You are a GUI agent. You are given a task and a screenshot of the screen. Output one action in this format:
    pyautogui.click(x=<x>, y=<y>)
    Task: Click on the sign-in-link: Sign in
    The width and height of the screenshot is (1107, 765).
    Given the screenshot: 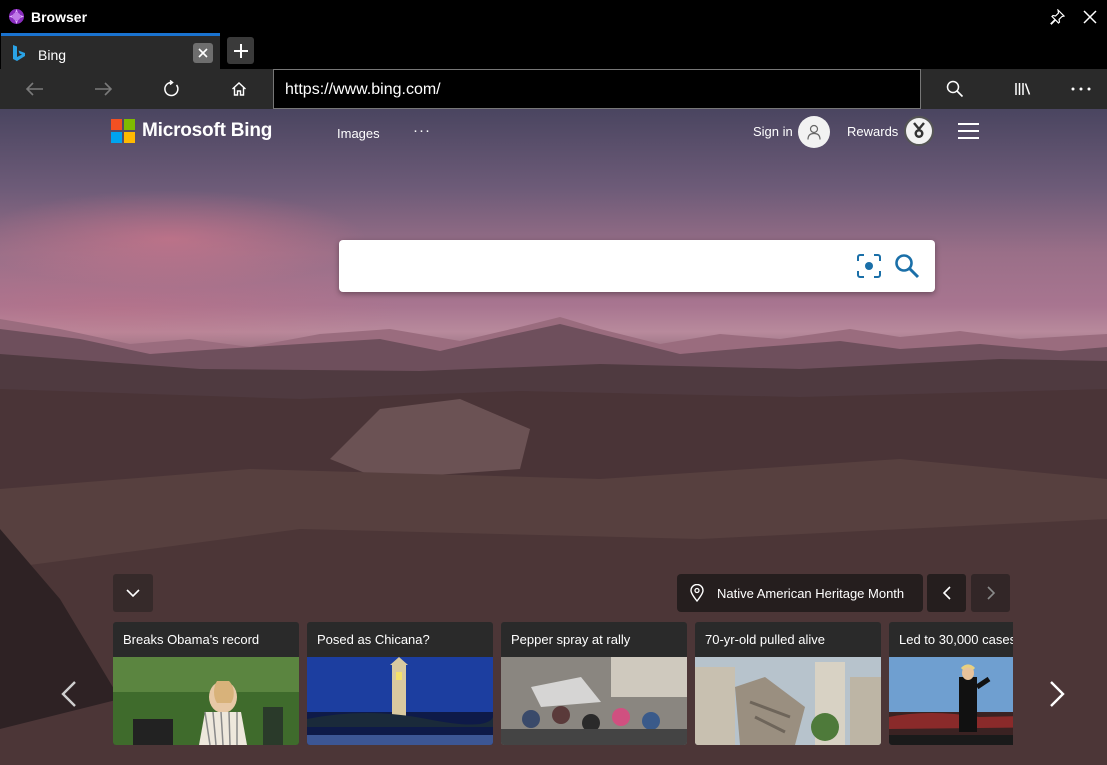 What is the action you would take?
    pyautogui.click(x=773, y=131)
    